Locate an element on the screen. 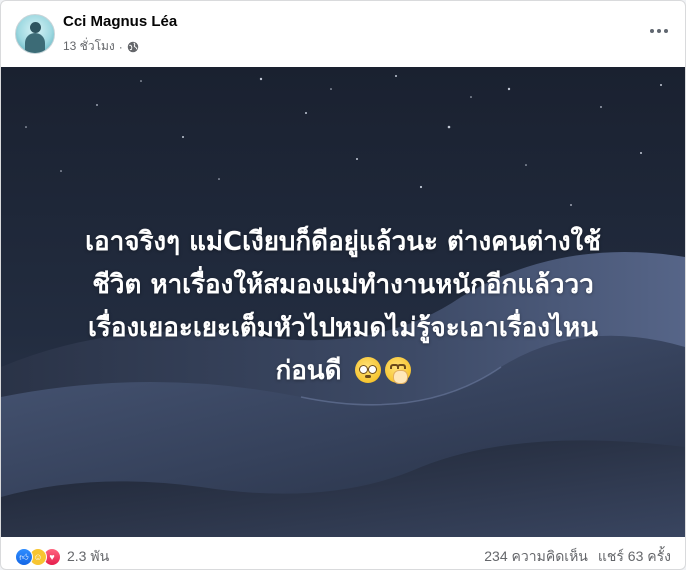 This screenshot has height=570, width=686. caption-line-text: ก่อนดี is located at coordinates (308, 371).